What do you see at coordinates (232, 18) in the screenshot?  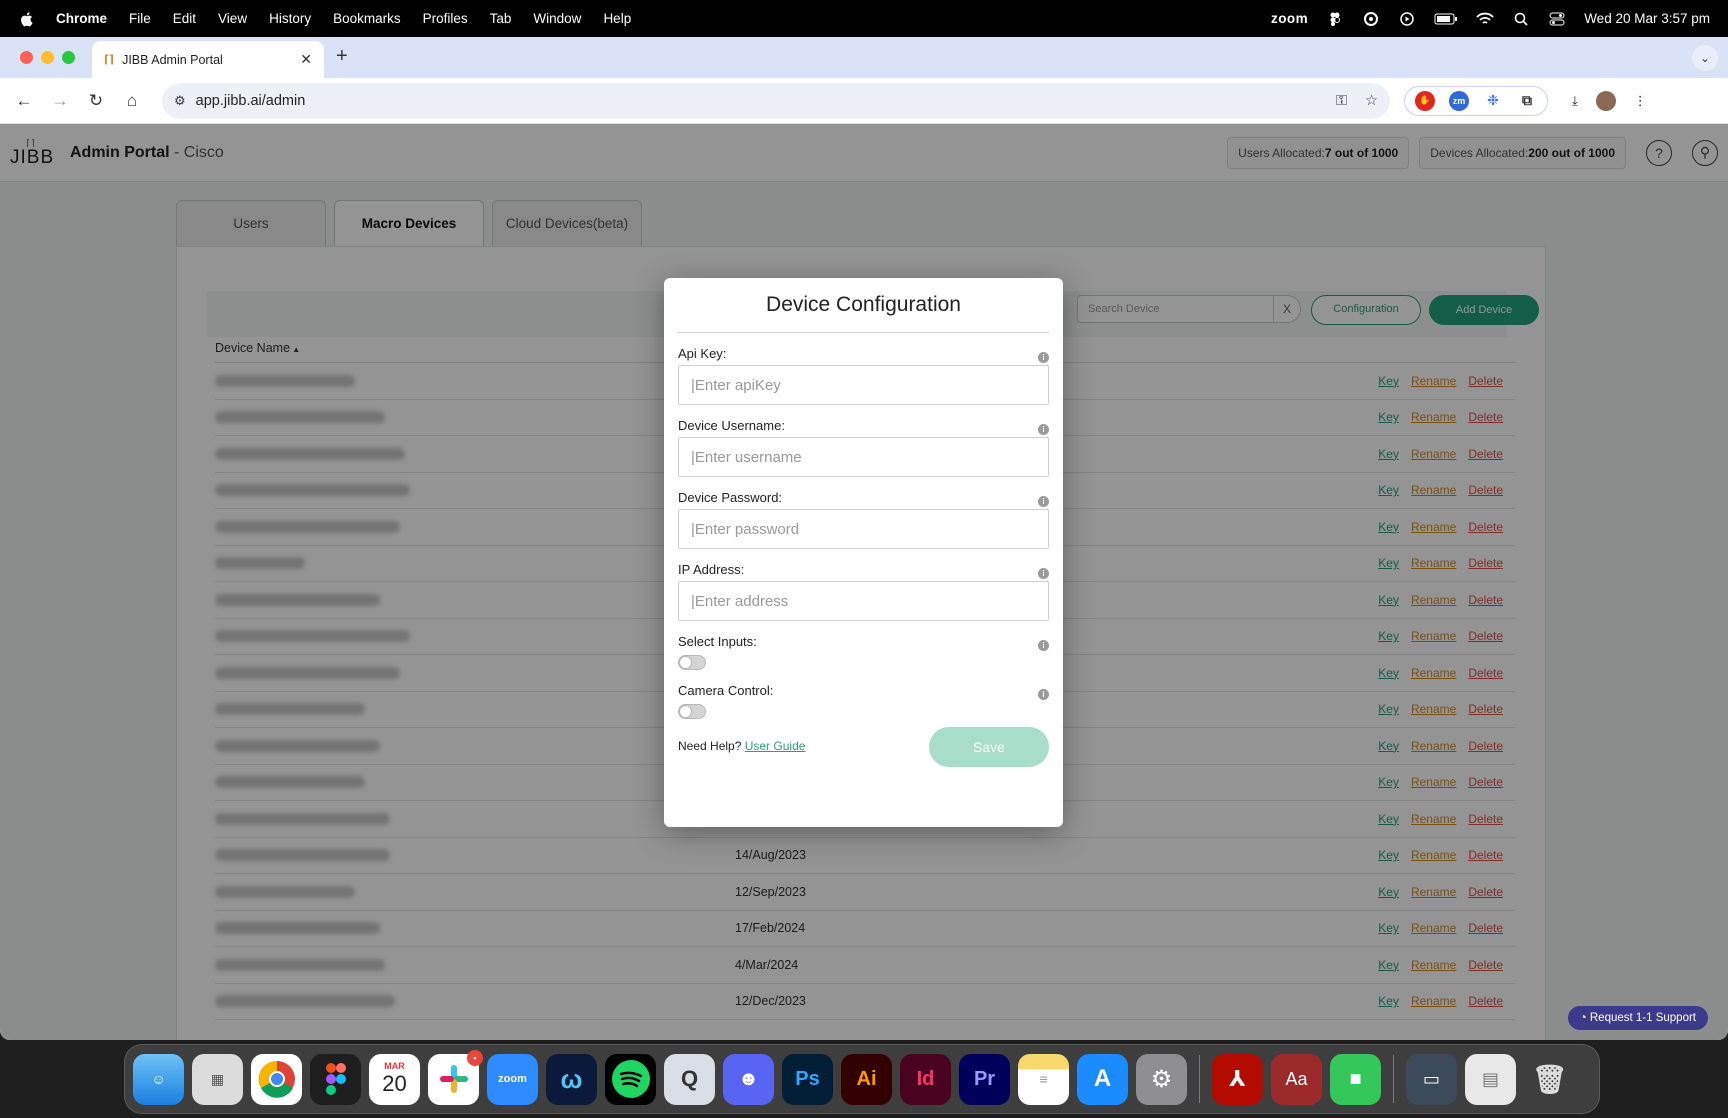 I see `menu-view: View` at bounding box center [232, 18].